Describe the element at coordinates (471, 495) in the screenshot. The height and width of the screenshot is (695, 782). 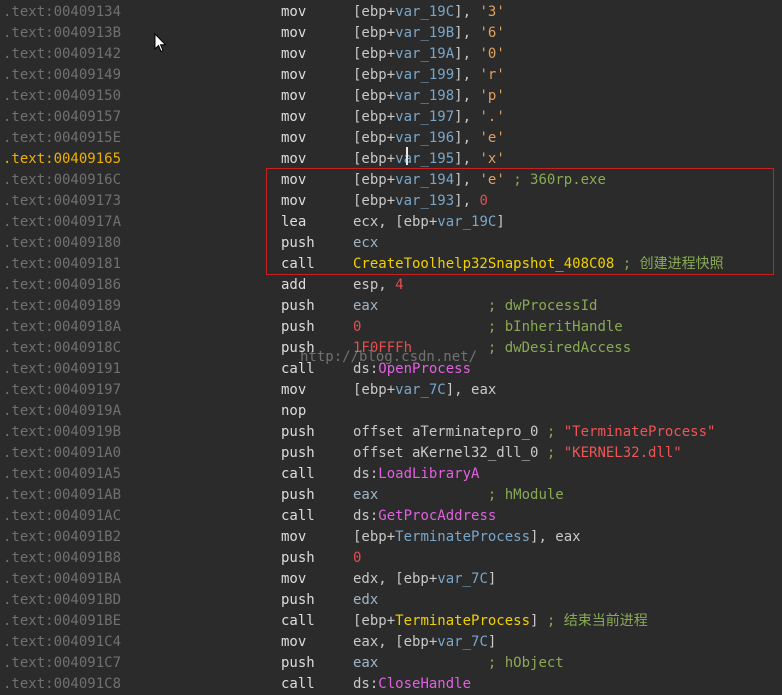
I see `comment: ; hModule` at that location.